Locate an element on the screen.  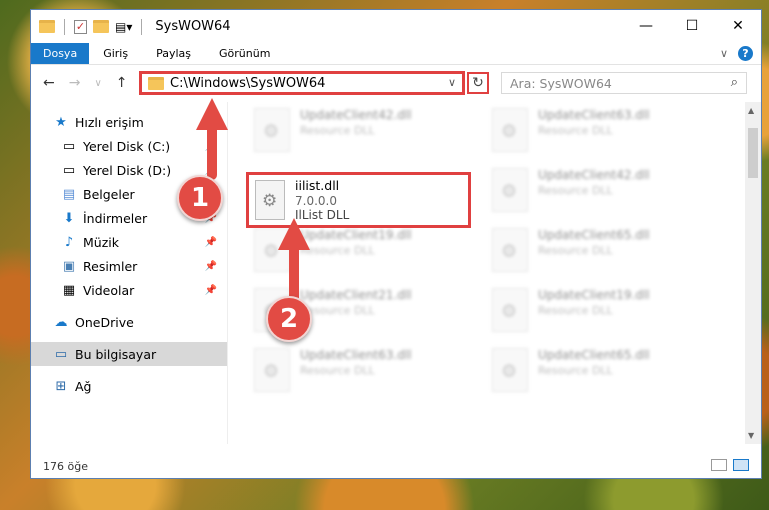
sidebar-item-pictures: ▣ Resimler 📌 is located at coordinates (129, 266).